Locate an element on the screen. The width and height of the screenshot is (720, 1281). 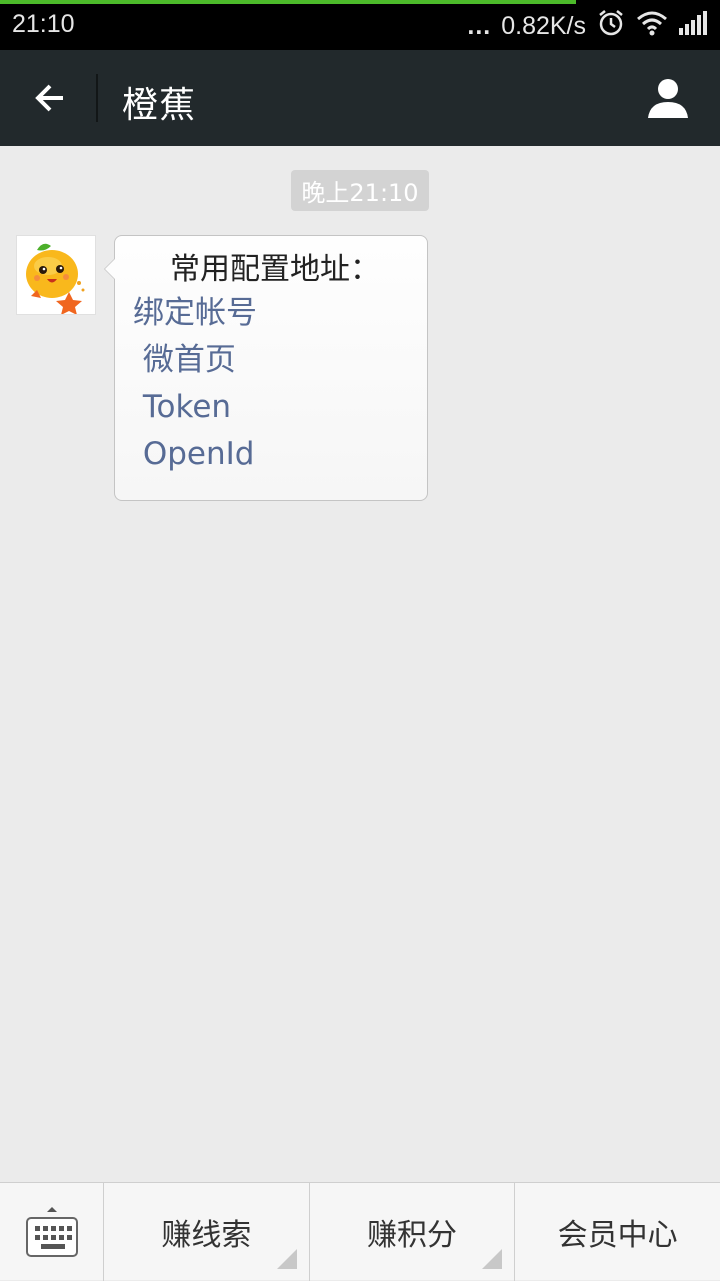
title-divider is located at coordinates (97, 98).